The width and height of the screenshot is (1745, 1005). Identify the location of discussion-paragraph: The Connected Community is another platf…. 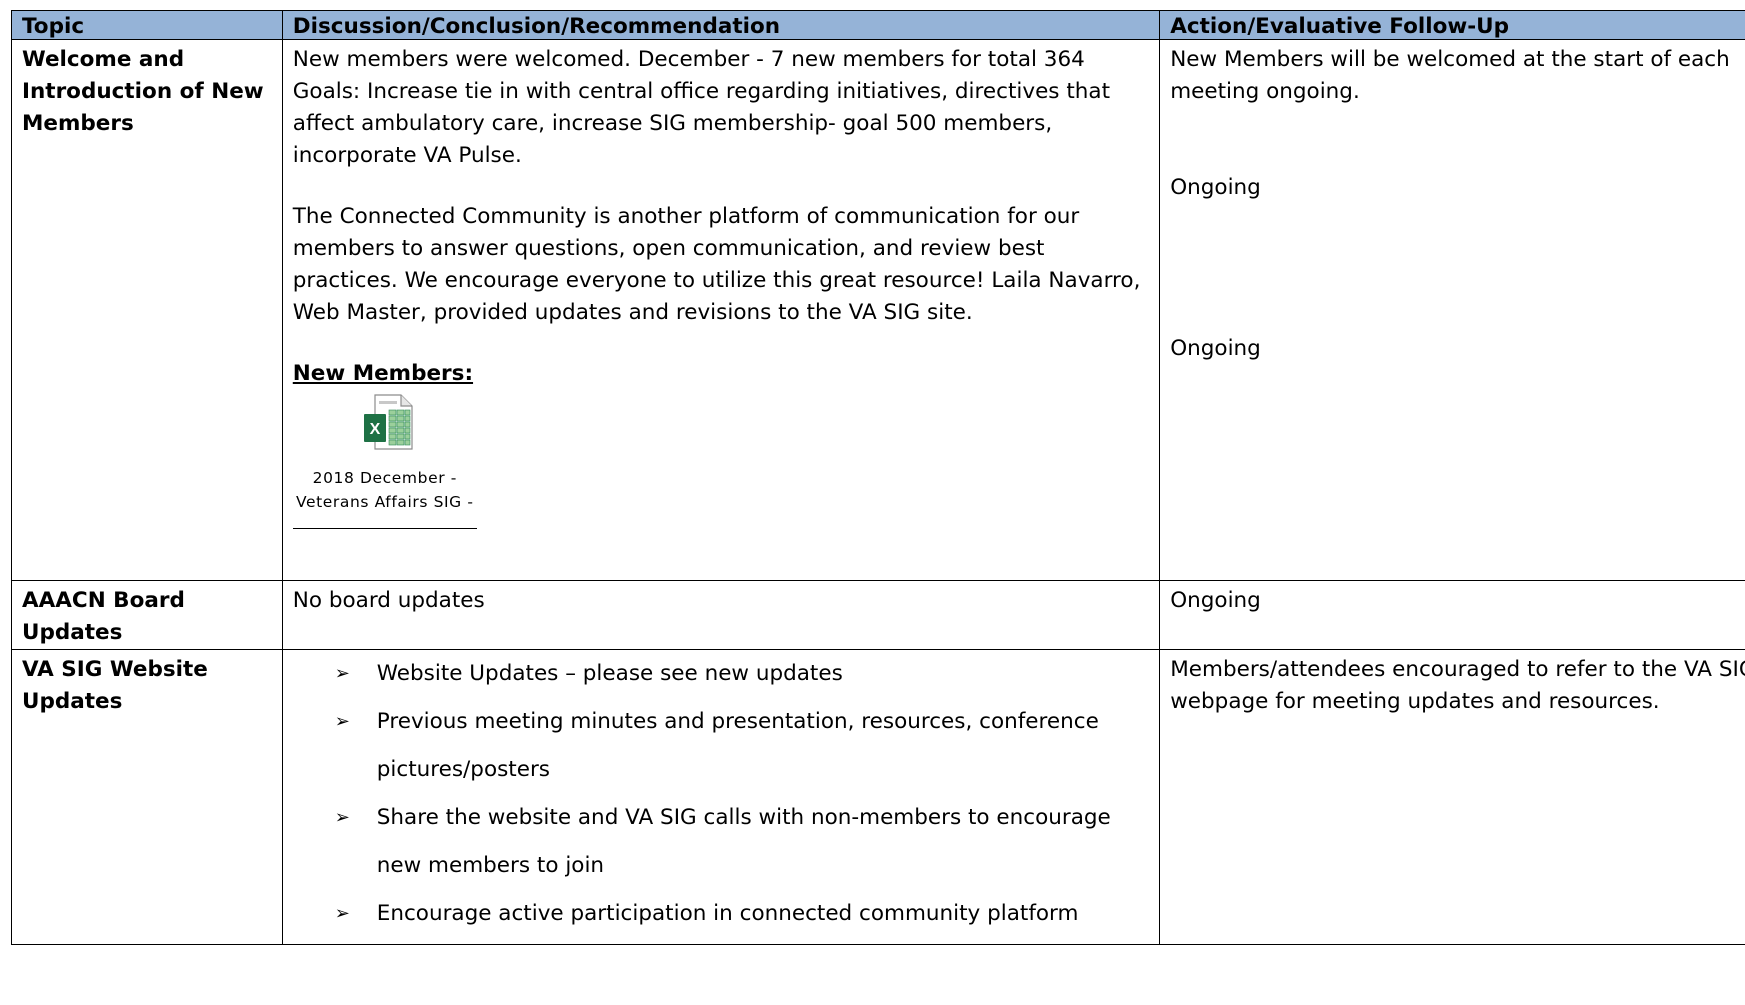
(716, 264).